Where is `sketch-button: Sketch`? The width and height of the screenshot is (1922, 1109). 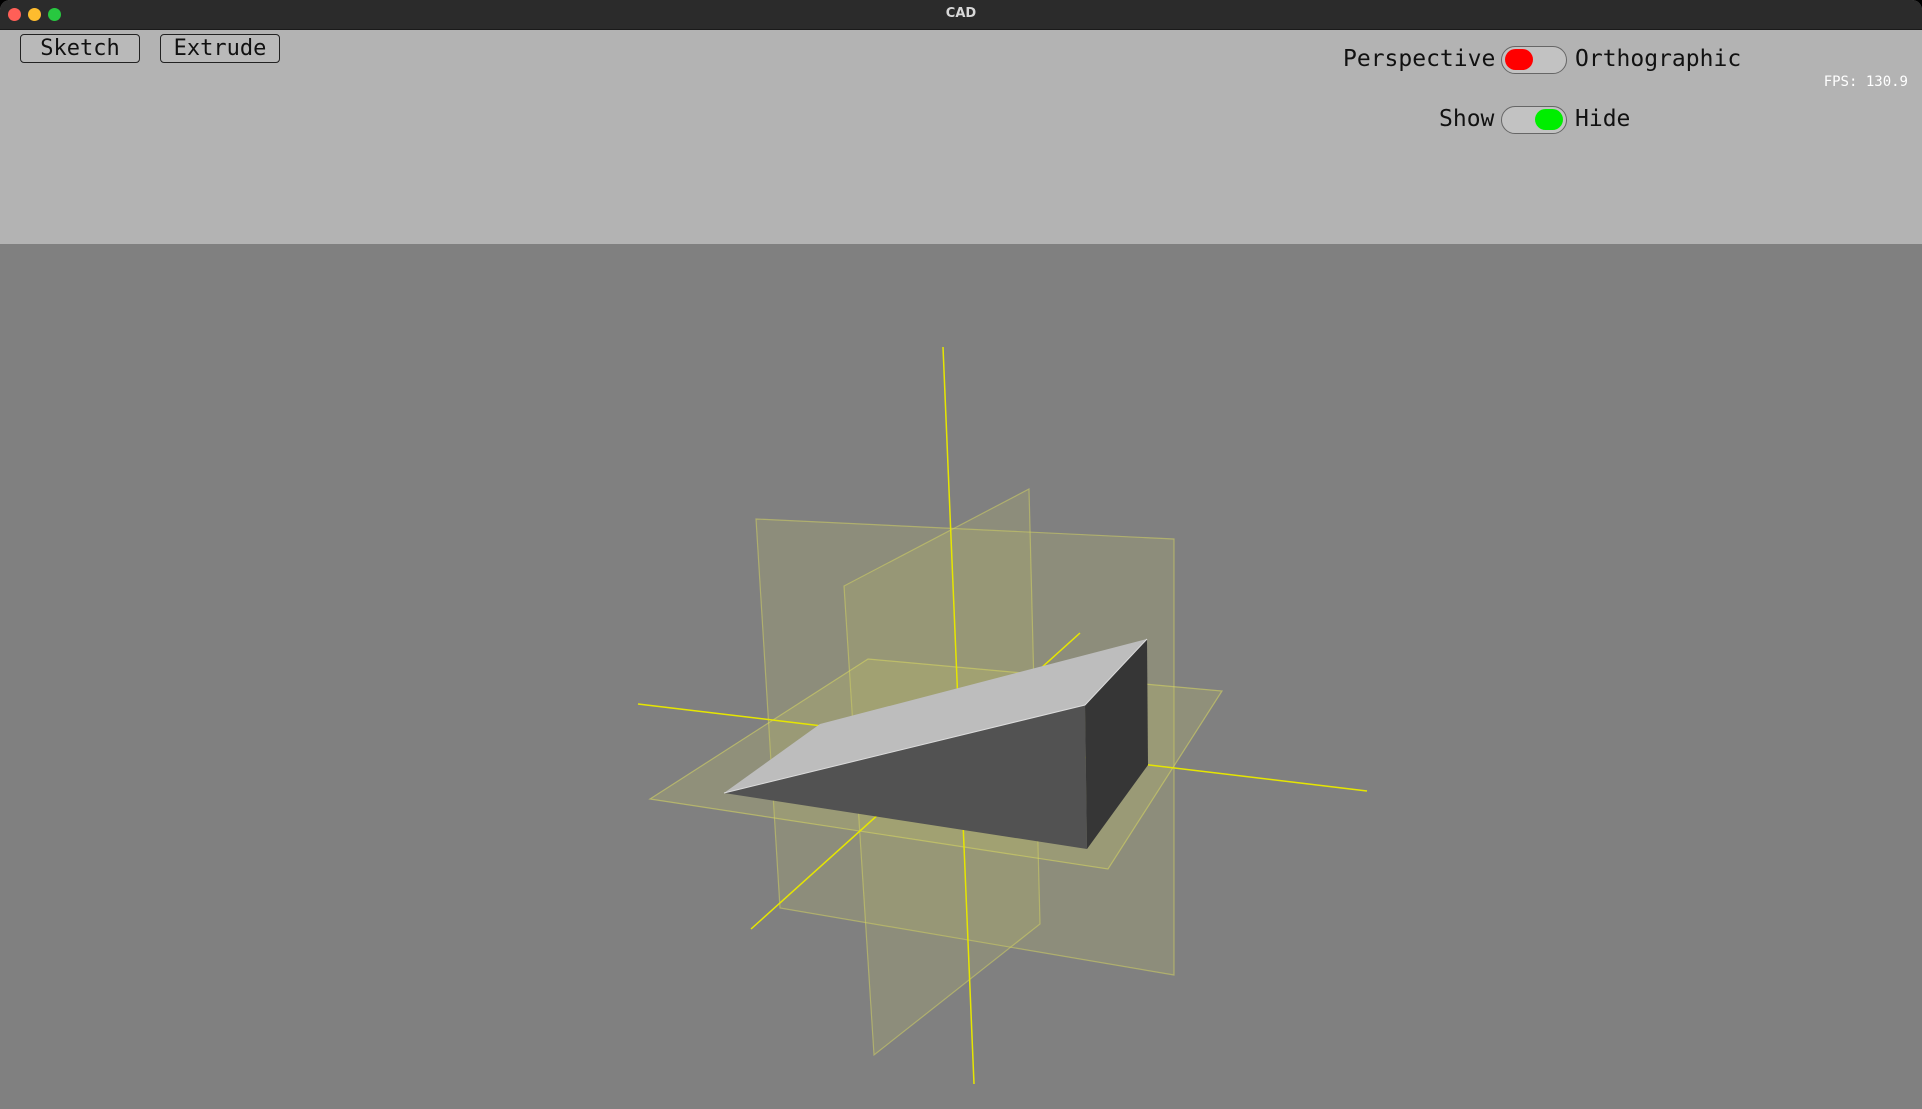
sketch-button: Sketch is located at coordinates (80, 48).